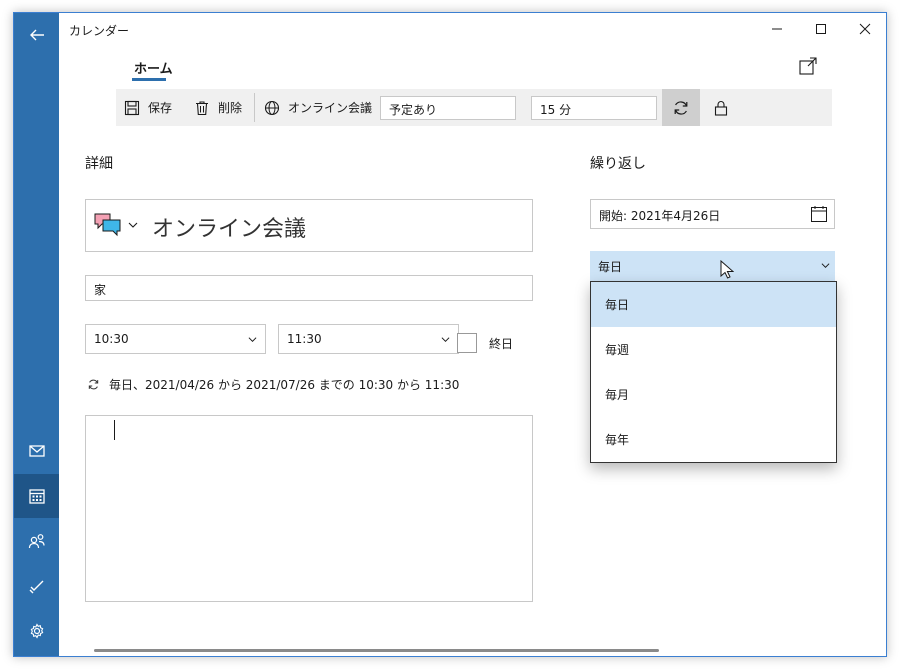 The width and height of the screenshot is (901, 671). Describe the element at coordinates (368, 339) in the screenshot. I see `end-time-select: 11:30` at that location.